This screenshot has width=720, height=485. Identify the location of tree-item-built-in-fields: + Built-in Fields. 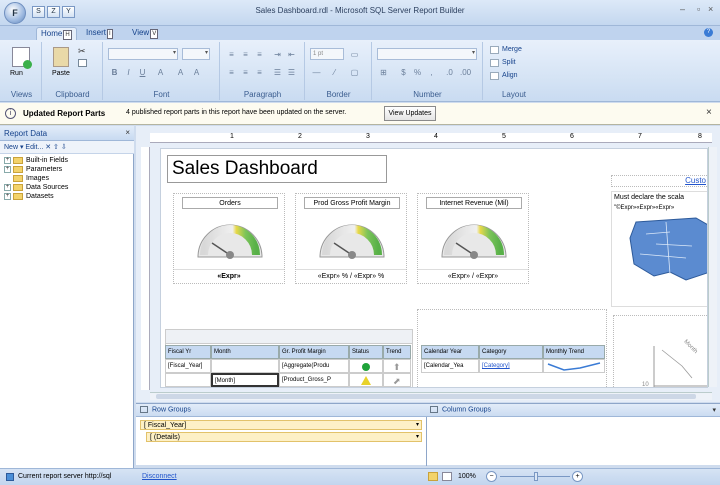
(68, 160).